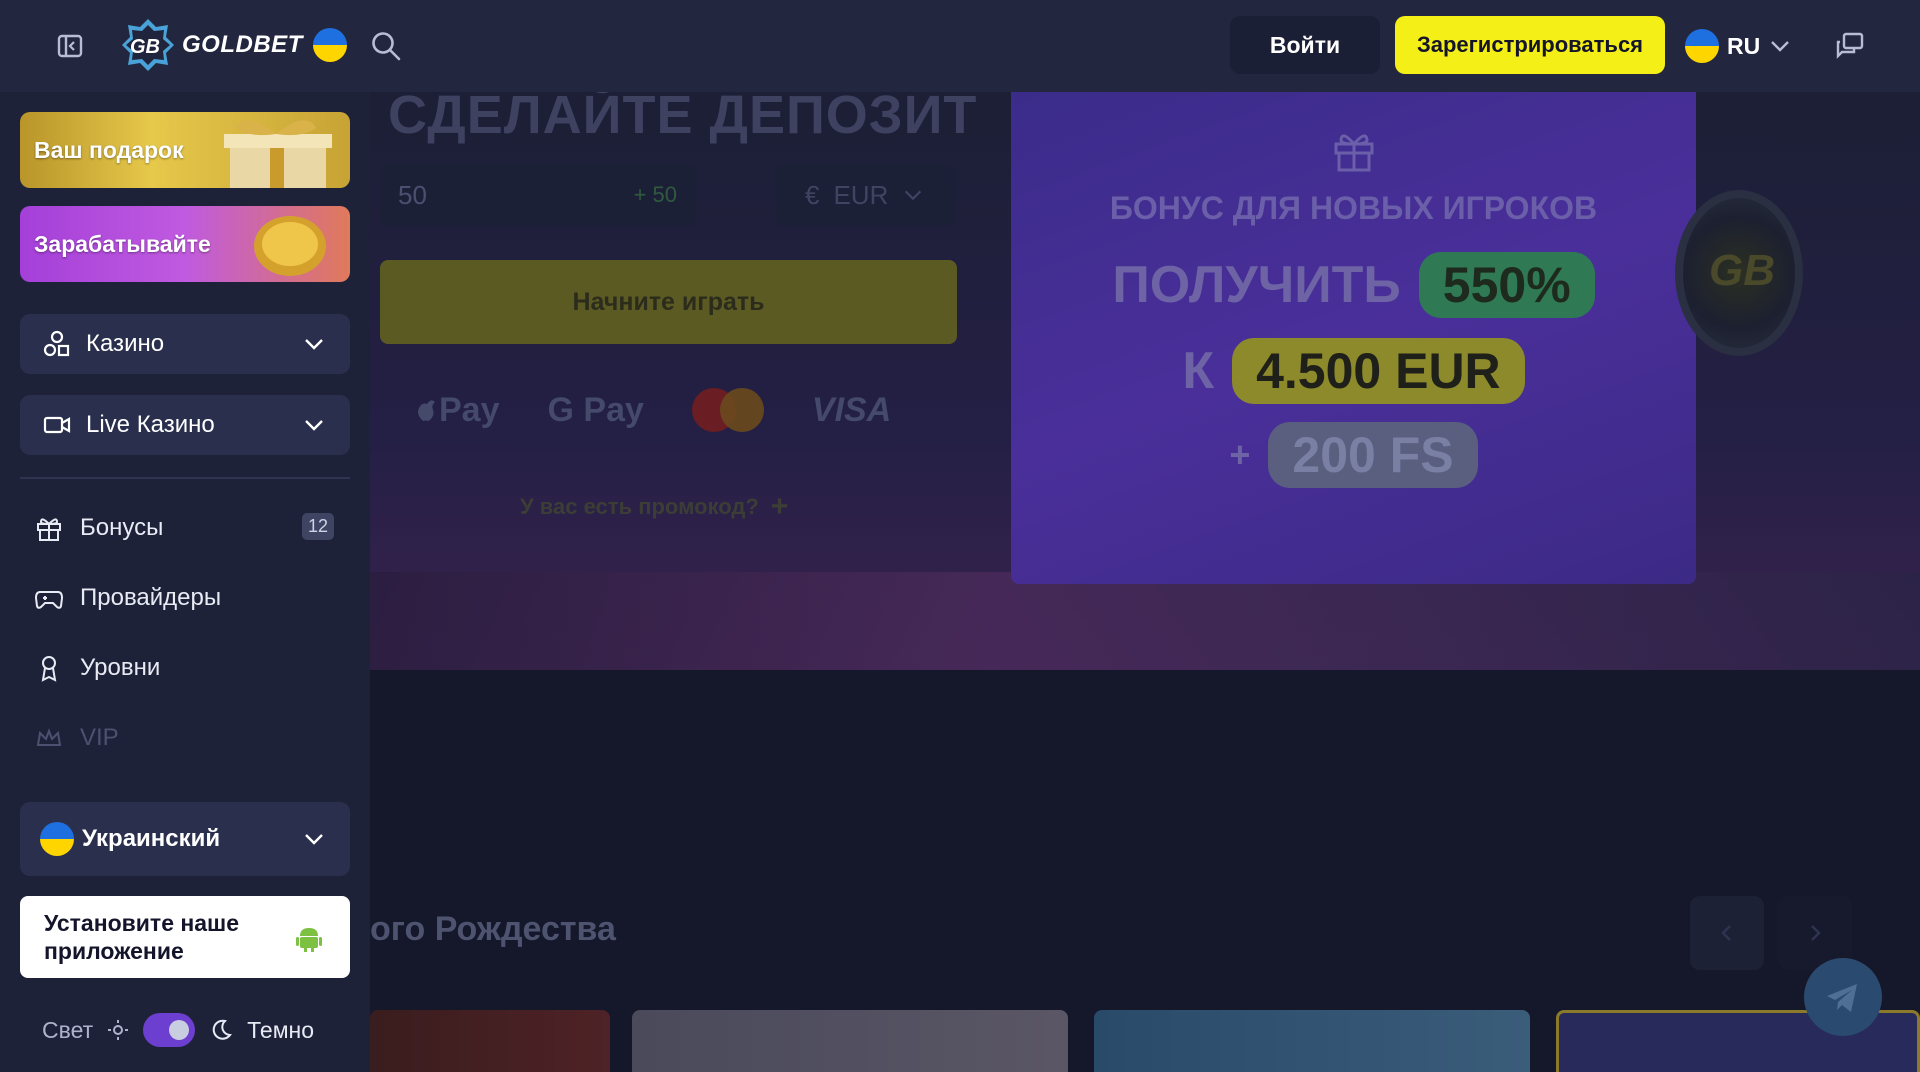 This screenshot has height=1072, width=1920. What do you see at coordinates (169, 1030) in the screenshot?
I see `theme-toggle` at bounding box center [169, 1030].